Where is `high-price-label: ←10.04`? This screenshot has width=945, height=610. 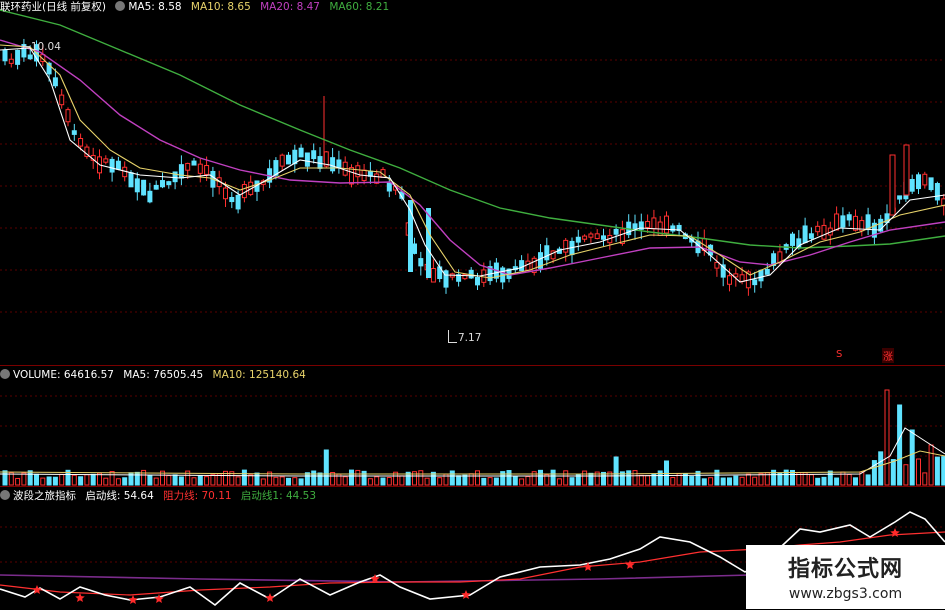 high-price-label: ←10.04 is located at coordinates (41, 47).